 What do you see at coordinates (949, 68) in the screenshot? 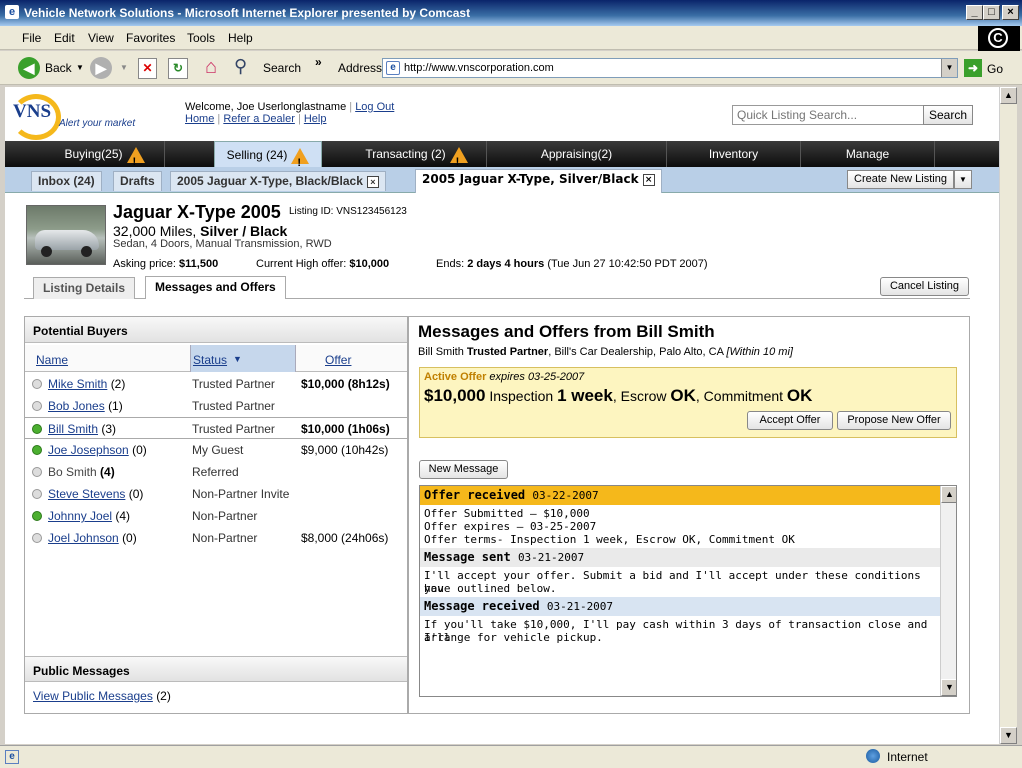
I see `address-dropdown-icon: ▼` at bounding box center [949, 68].